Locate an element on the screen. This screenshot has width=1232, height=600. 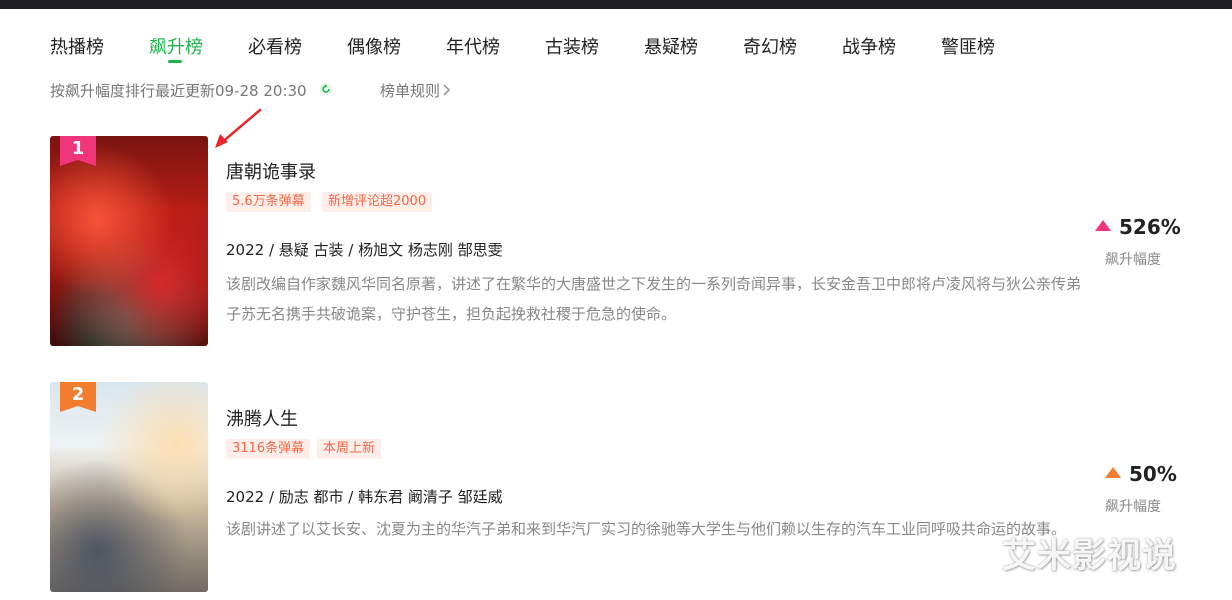
tab-active-underline is located at coordinates (175, 61).